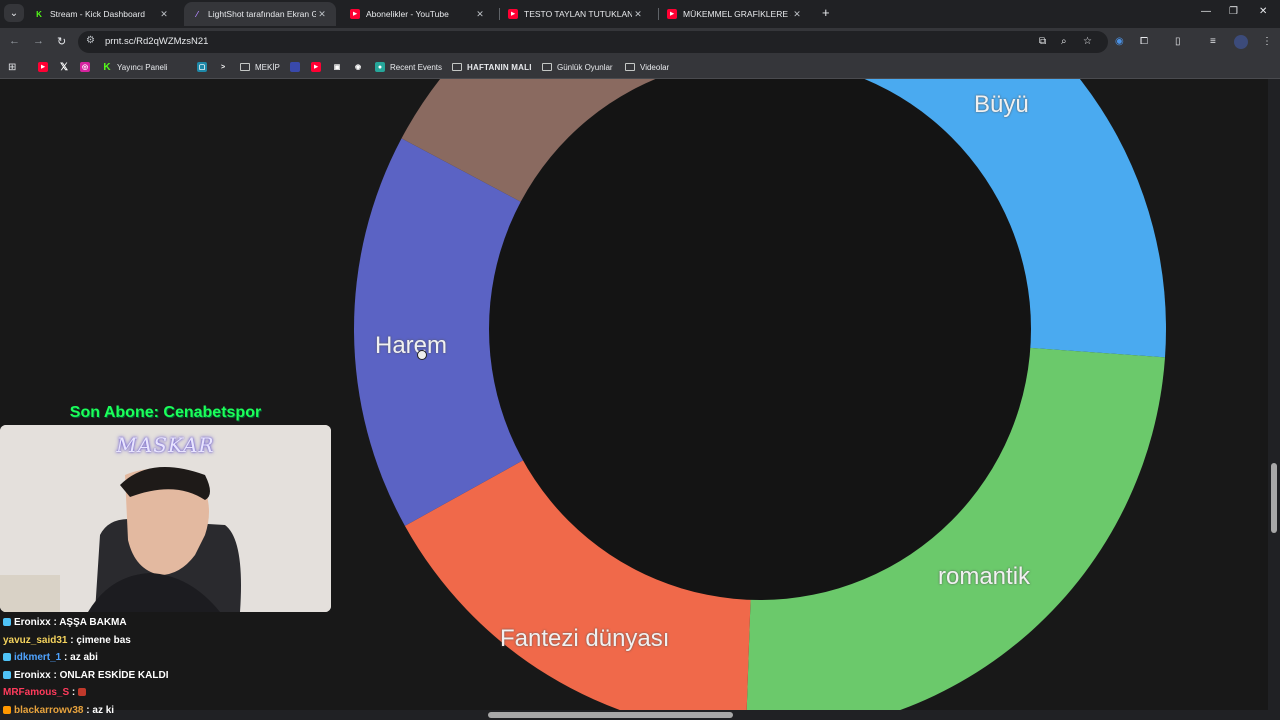 The height and width of the screenshot is (720, 1280). I want to click on zoom-icon: ⌕, so click(1064, 41).